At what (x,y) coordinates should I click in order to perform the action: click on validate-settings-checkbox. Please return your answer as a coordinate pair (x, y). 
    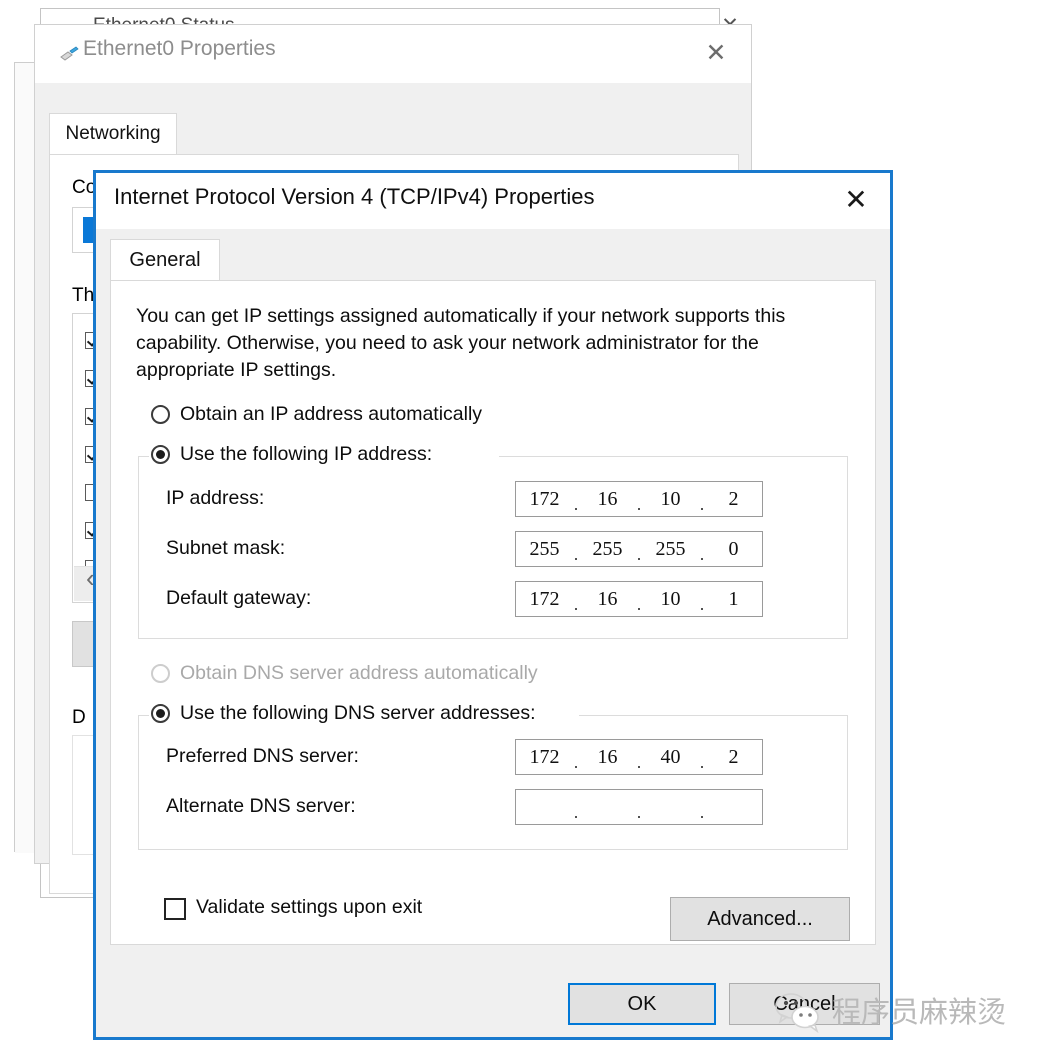
    Looking at the image, I should click on (175, 909).